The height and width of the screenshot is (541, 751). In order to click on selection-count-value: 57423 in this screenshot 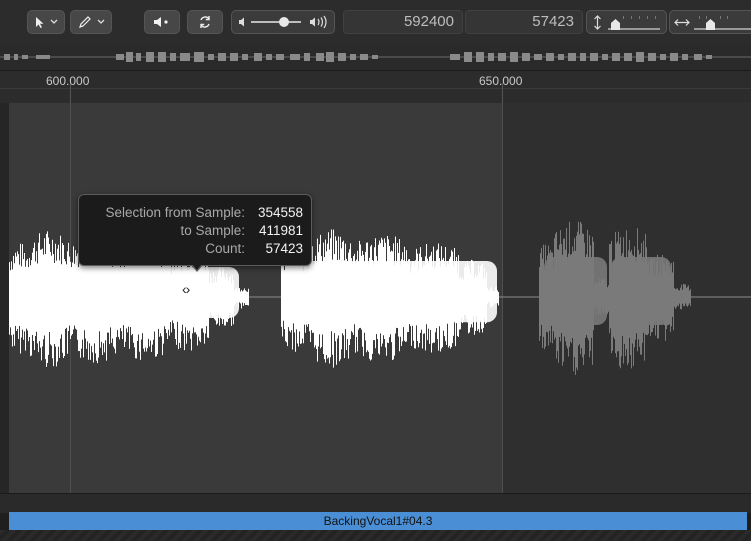, I will do `click(284, 248)`.